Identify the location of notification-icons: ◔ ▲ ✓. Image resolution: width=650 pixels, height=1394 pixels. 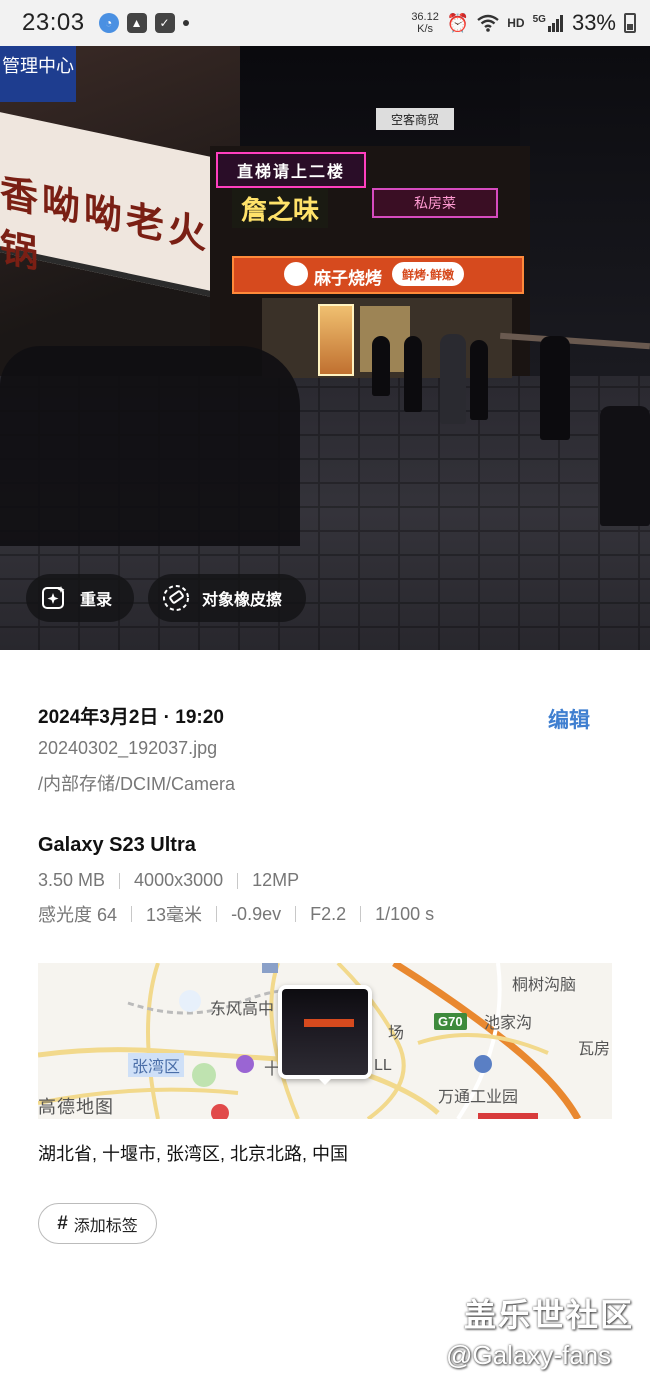
(143, 23).